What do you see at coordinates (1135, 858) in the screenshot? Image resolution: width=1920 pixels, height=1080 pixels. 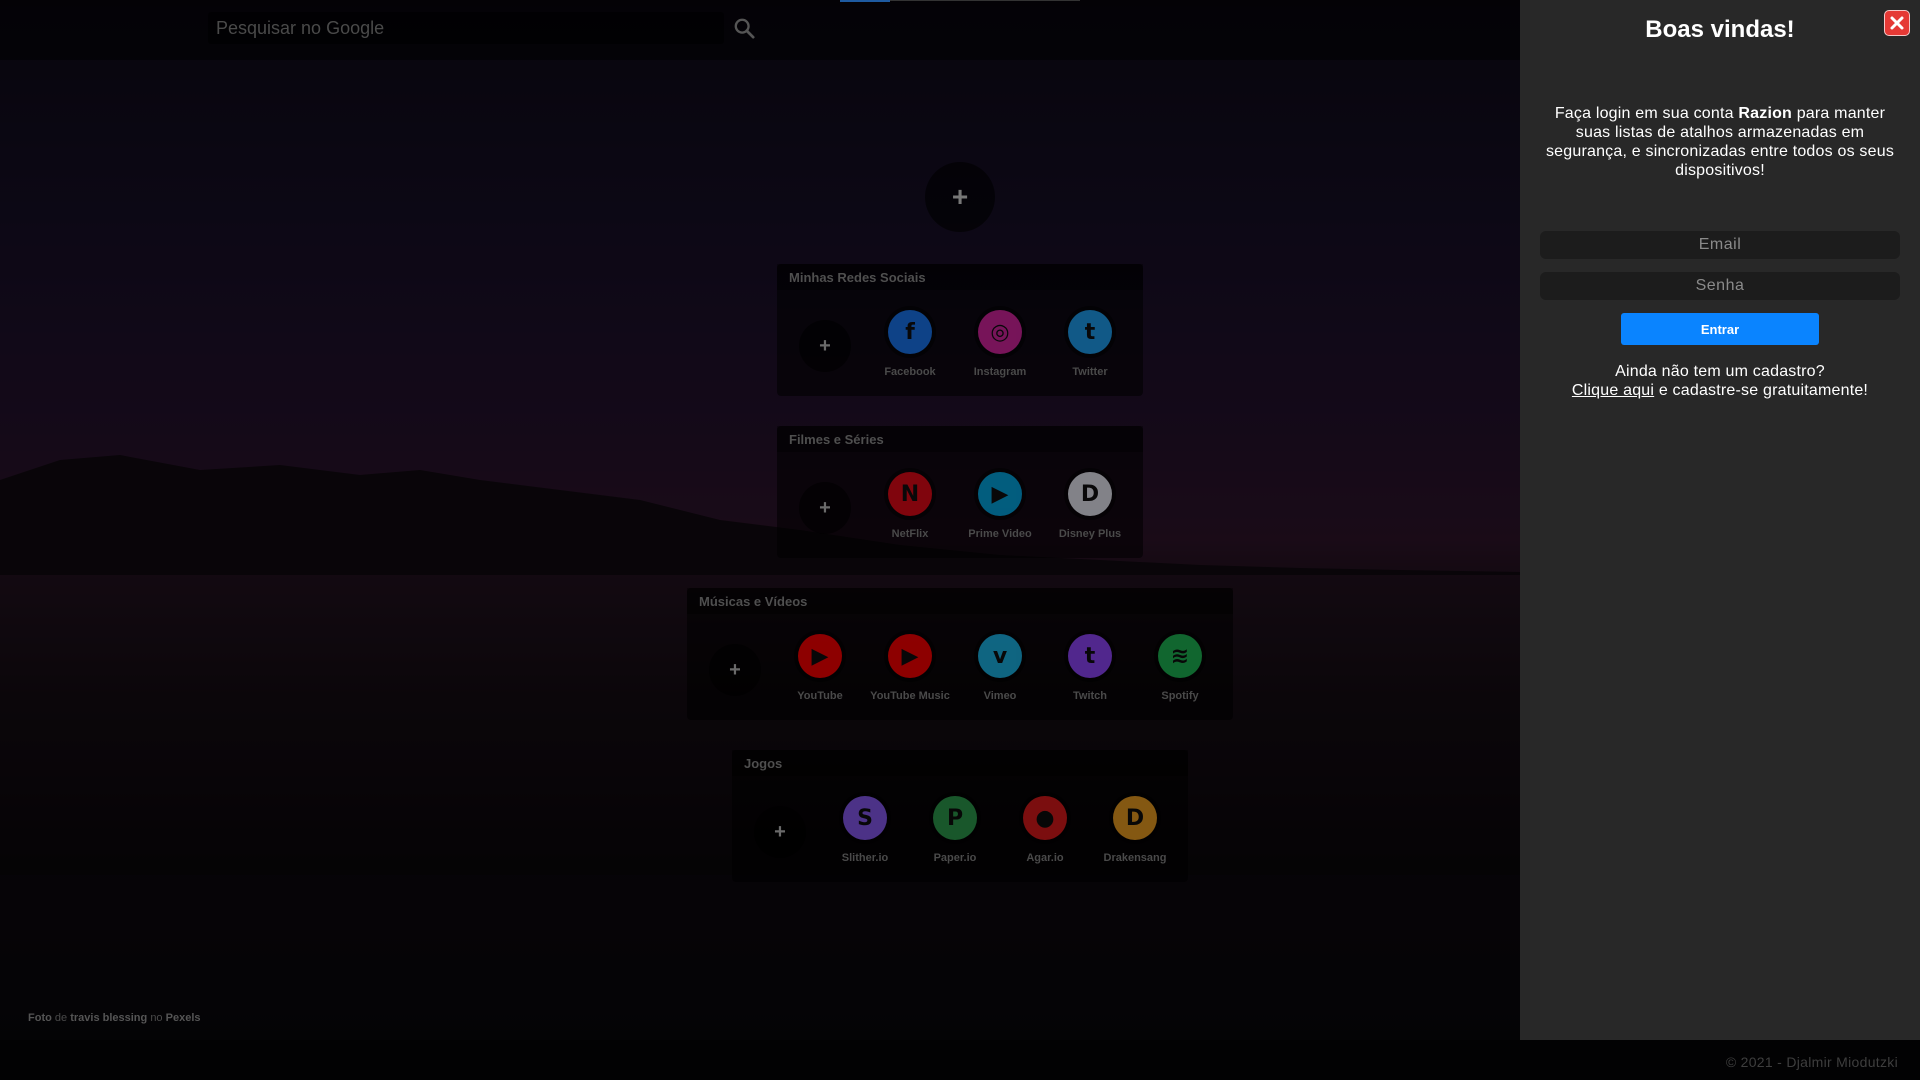 I see `shortcut-label: Drakensang` at bounding box center [1135, 858].